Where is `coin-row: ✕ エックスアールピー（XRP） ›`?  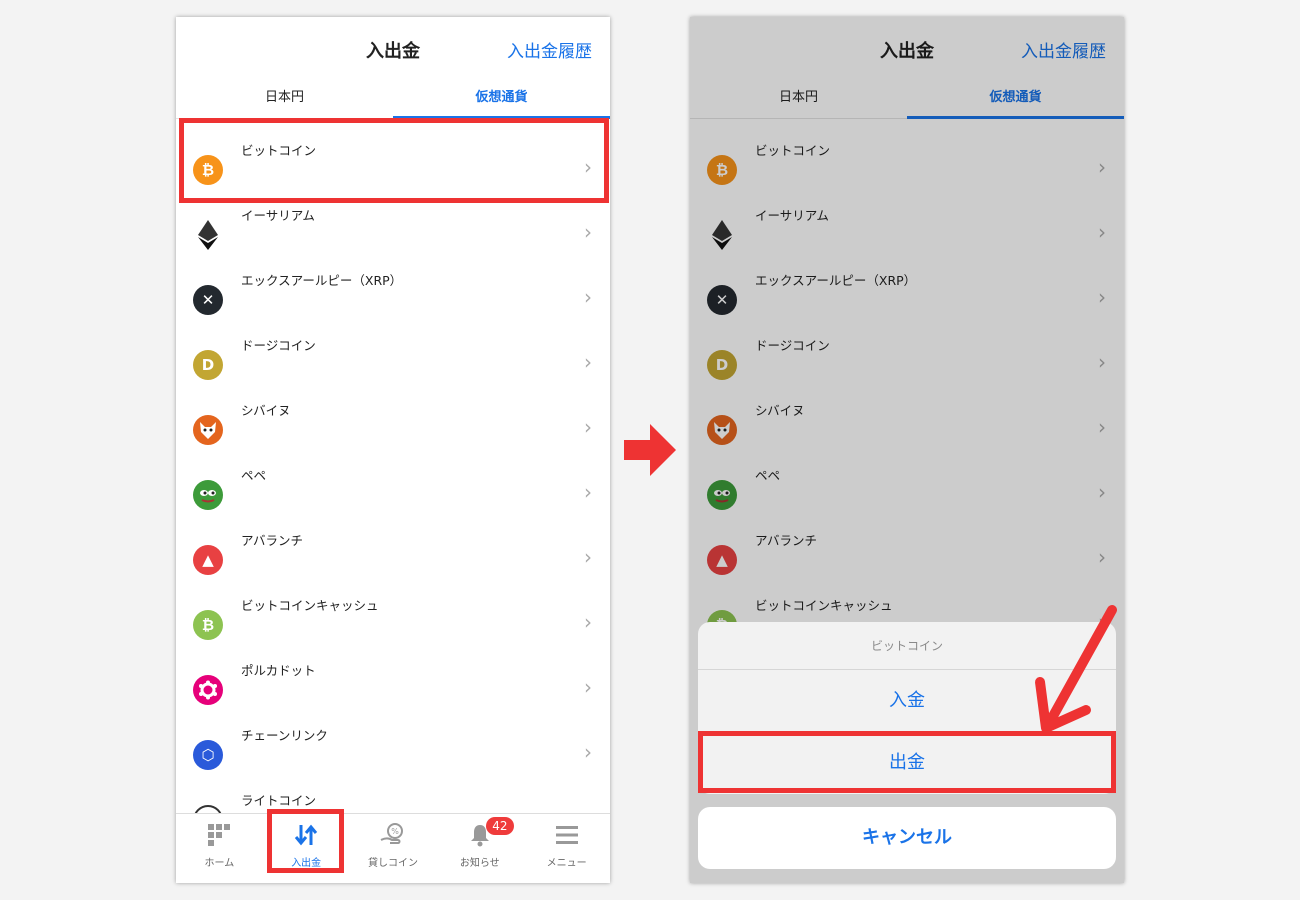 coin-row: ✕ エックスアールピー（XRP） › is located at coordinates (393, 284).